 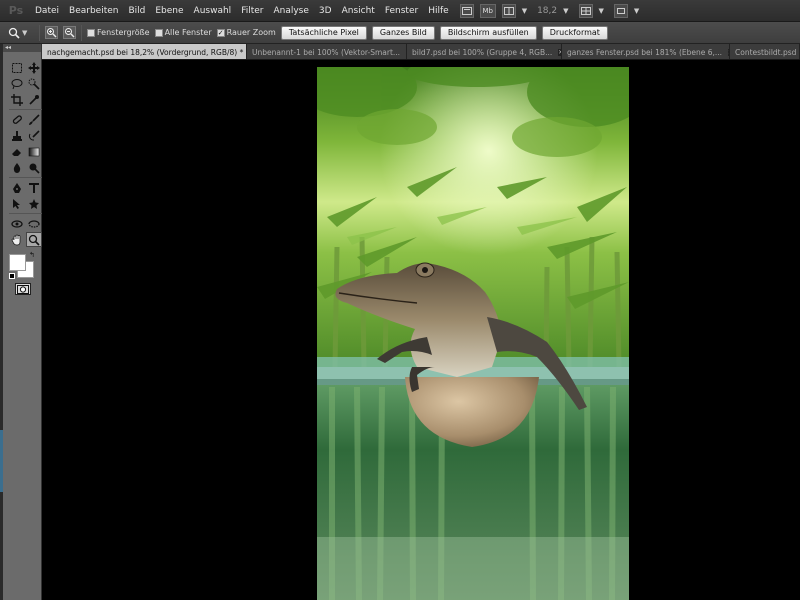 What do you see at coordinates (327, 51) in the screenshot?
I see `tab-unbenannt: Unbenannt-1 bei 100% (Vektor-Smart... ✕` at bounding box center [327, 51].